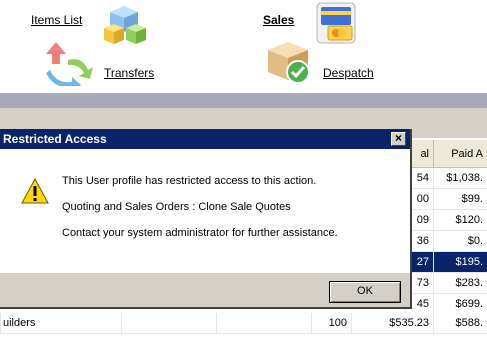 Image resolution: width=487 pixels, height=337 pixels. What do you see at coordinates (460, 199) in the screenshot?
I see `grid-cell: $99.` at bounding box center [460, 199].